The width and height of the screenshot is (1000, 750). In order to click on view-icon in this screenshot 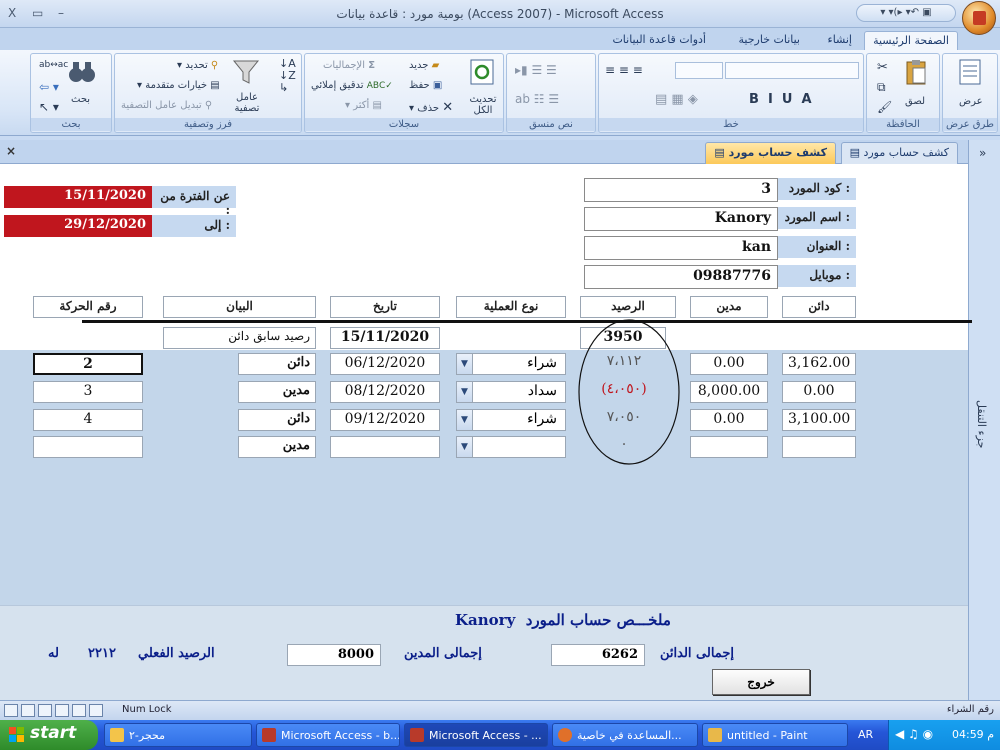, I will do `click(970, 72)`.